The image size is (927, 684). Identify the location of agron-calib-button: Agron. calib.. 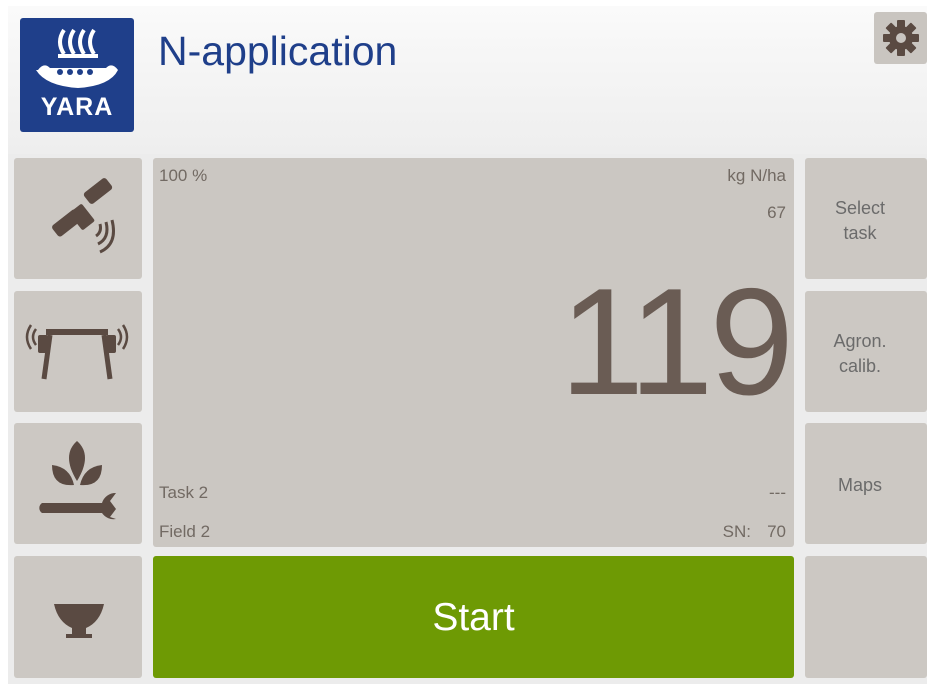
(866, 351).